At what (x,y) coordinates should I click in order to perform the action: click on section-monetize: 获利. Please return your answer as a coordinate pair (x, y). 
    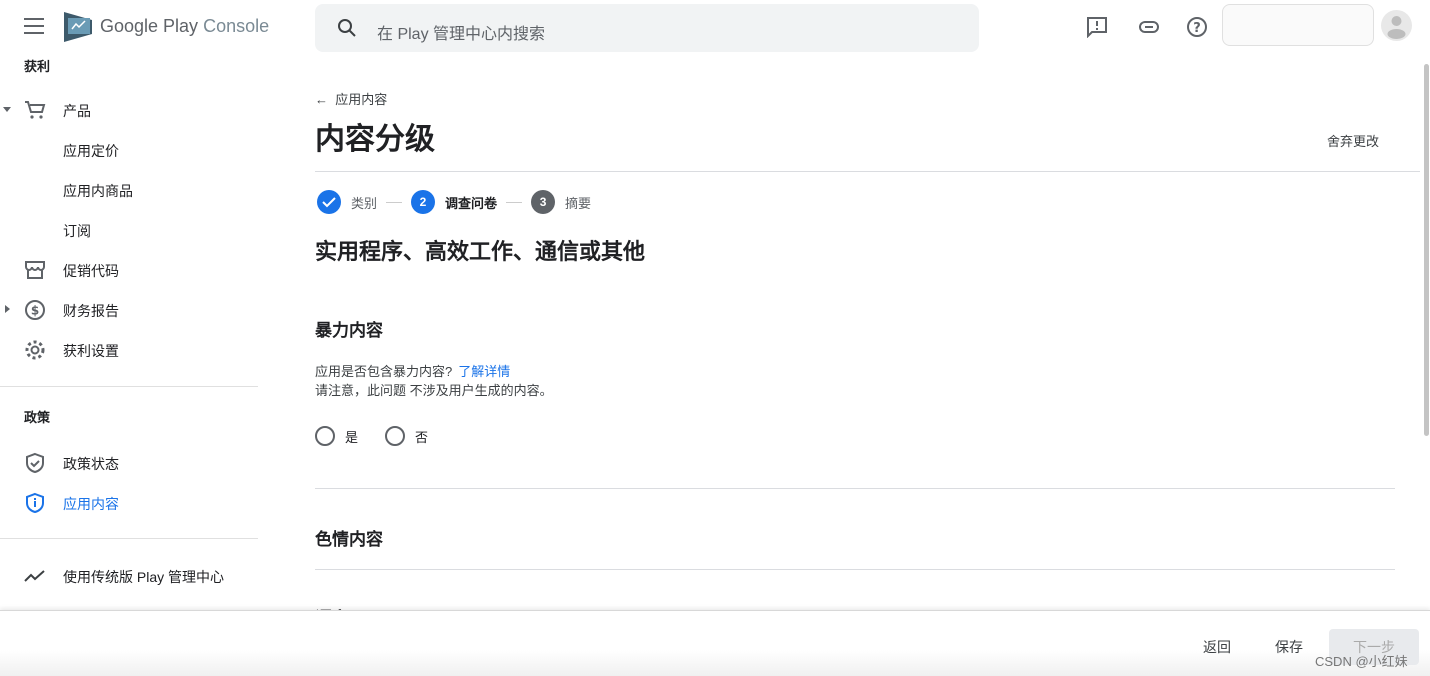
    Looking at the image, I should click on (37, 66).